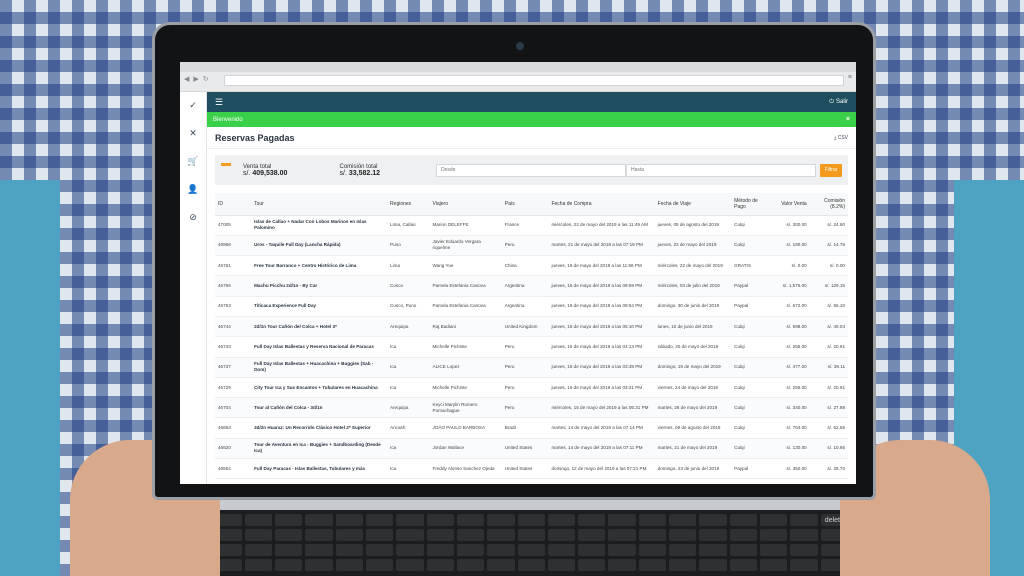 The height and width of the screenshot is (576, 1024). What do you see at coordinates (693, 469) in the screenshot?
I see `cell-travel-date: domingo, 23 de junio del 2019` at bounding box center [693, 469].